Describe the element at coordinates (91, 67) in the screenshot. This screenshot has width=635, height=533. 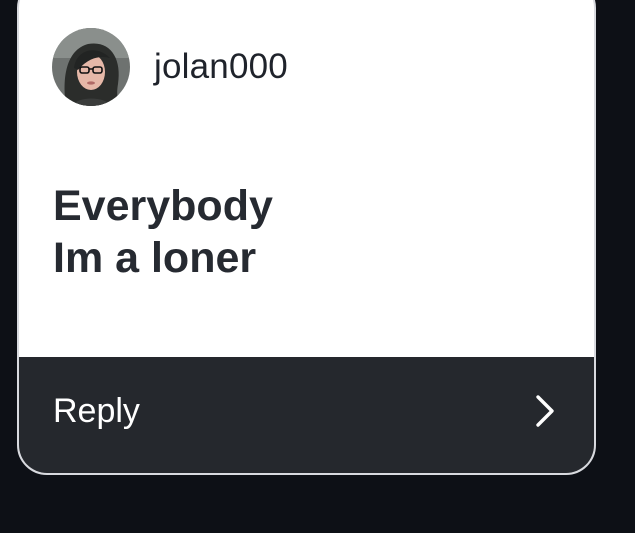
I see `avatar` at that location.